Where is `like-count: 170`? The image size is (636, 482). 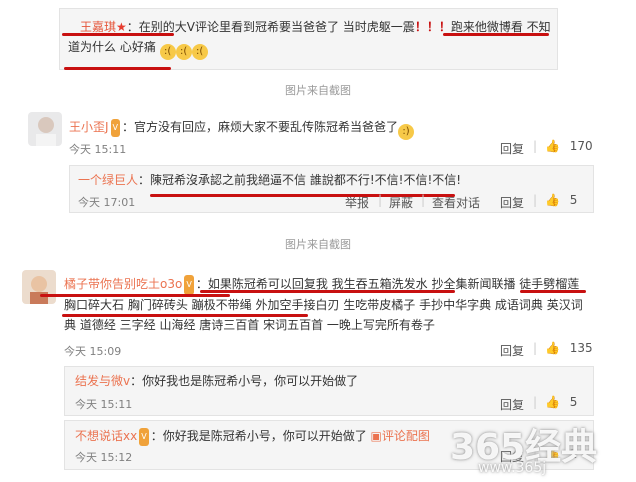
like-count: 170 is located at coordinates (581, 146).